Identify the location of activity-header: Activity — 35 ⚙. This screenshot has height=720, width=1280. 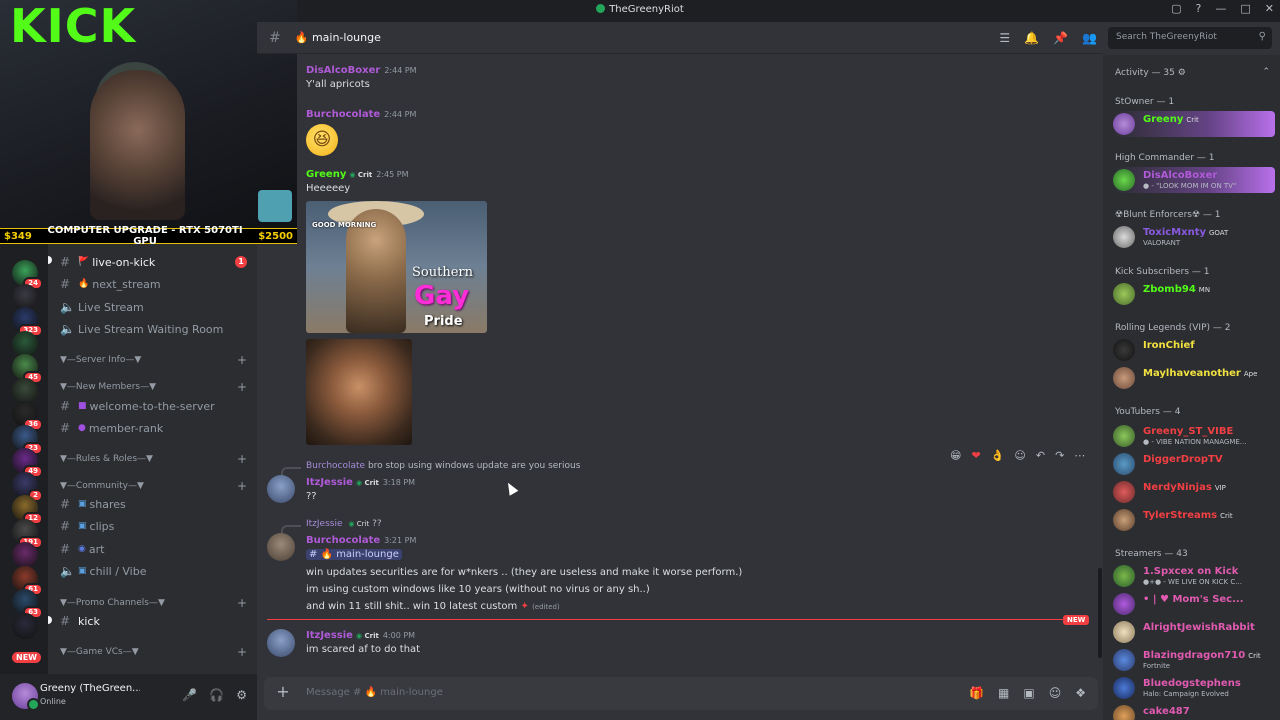
(1150, 73).